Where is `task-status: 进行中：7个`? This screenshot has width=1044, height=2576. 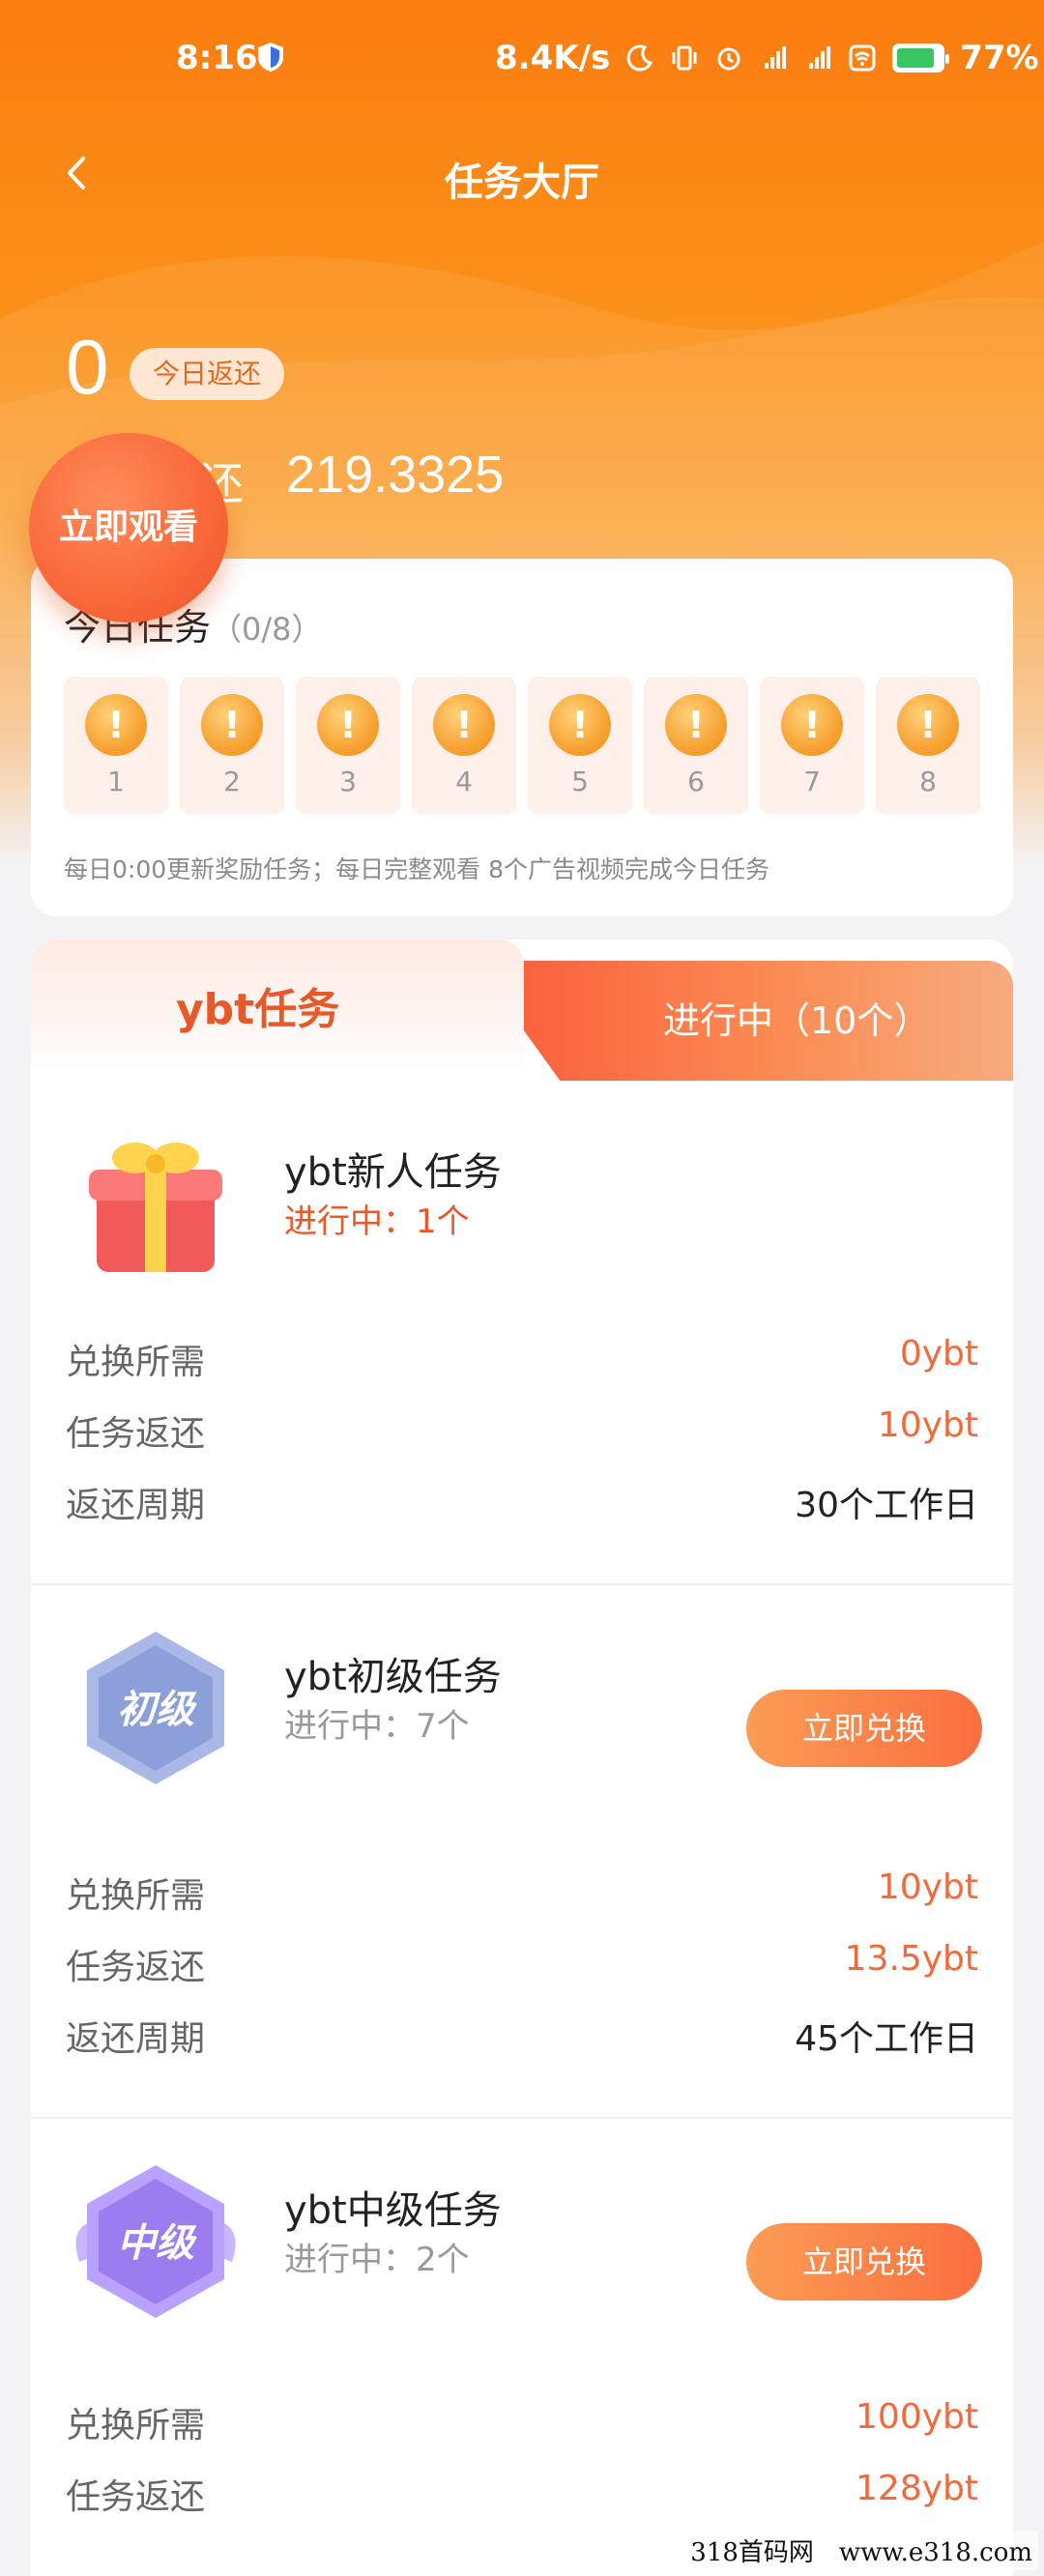
task-status: 进行中：7个 is located at coordinates (377, 1726).